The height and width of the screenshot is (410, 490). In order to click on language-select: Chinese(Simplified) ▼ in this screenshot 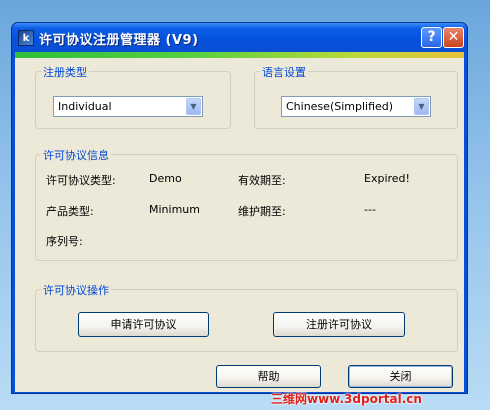, I will do `click(356, 106)`.